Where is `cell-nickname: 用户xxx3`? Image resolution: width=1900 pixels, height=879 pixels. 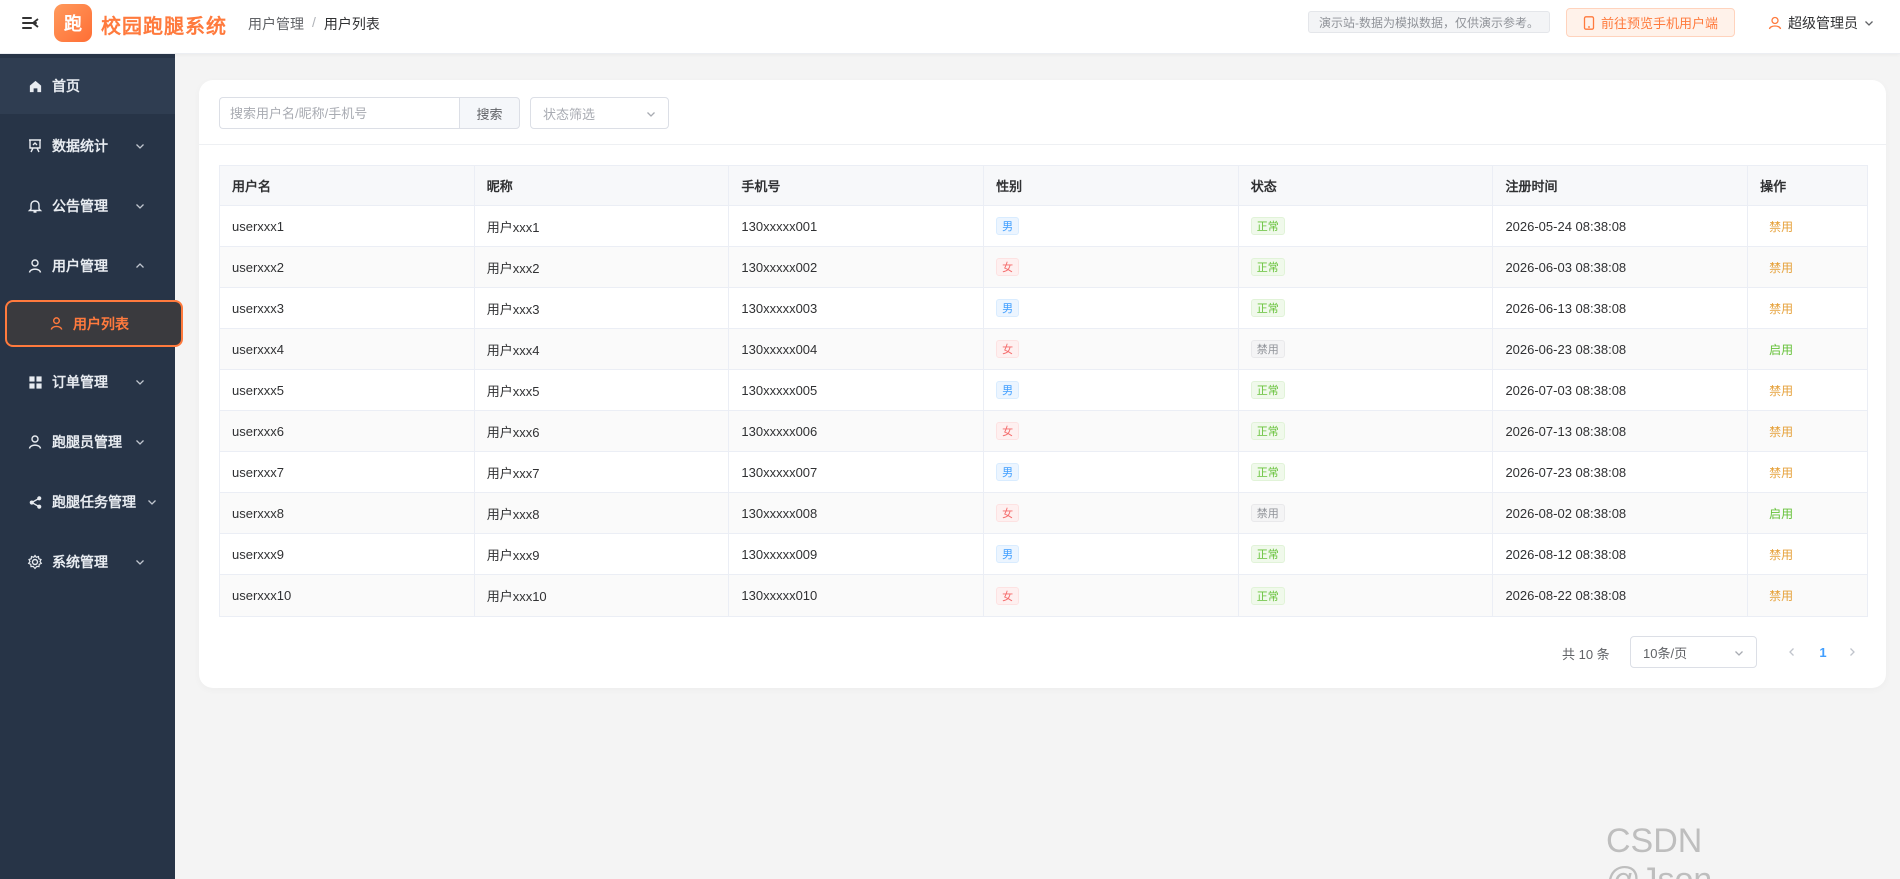 cell-nickname: 用户xxx3 is located at coordinates (602, 308).